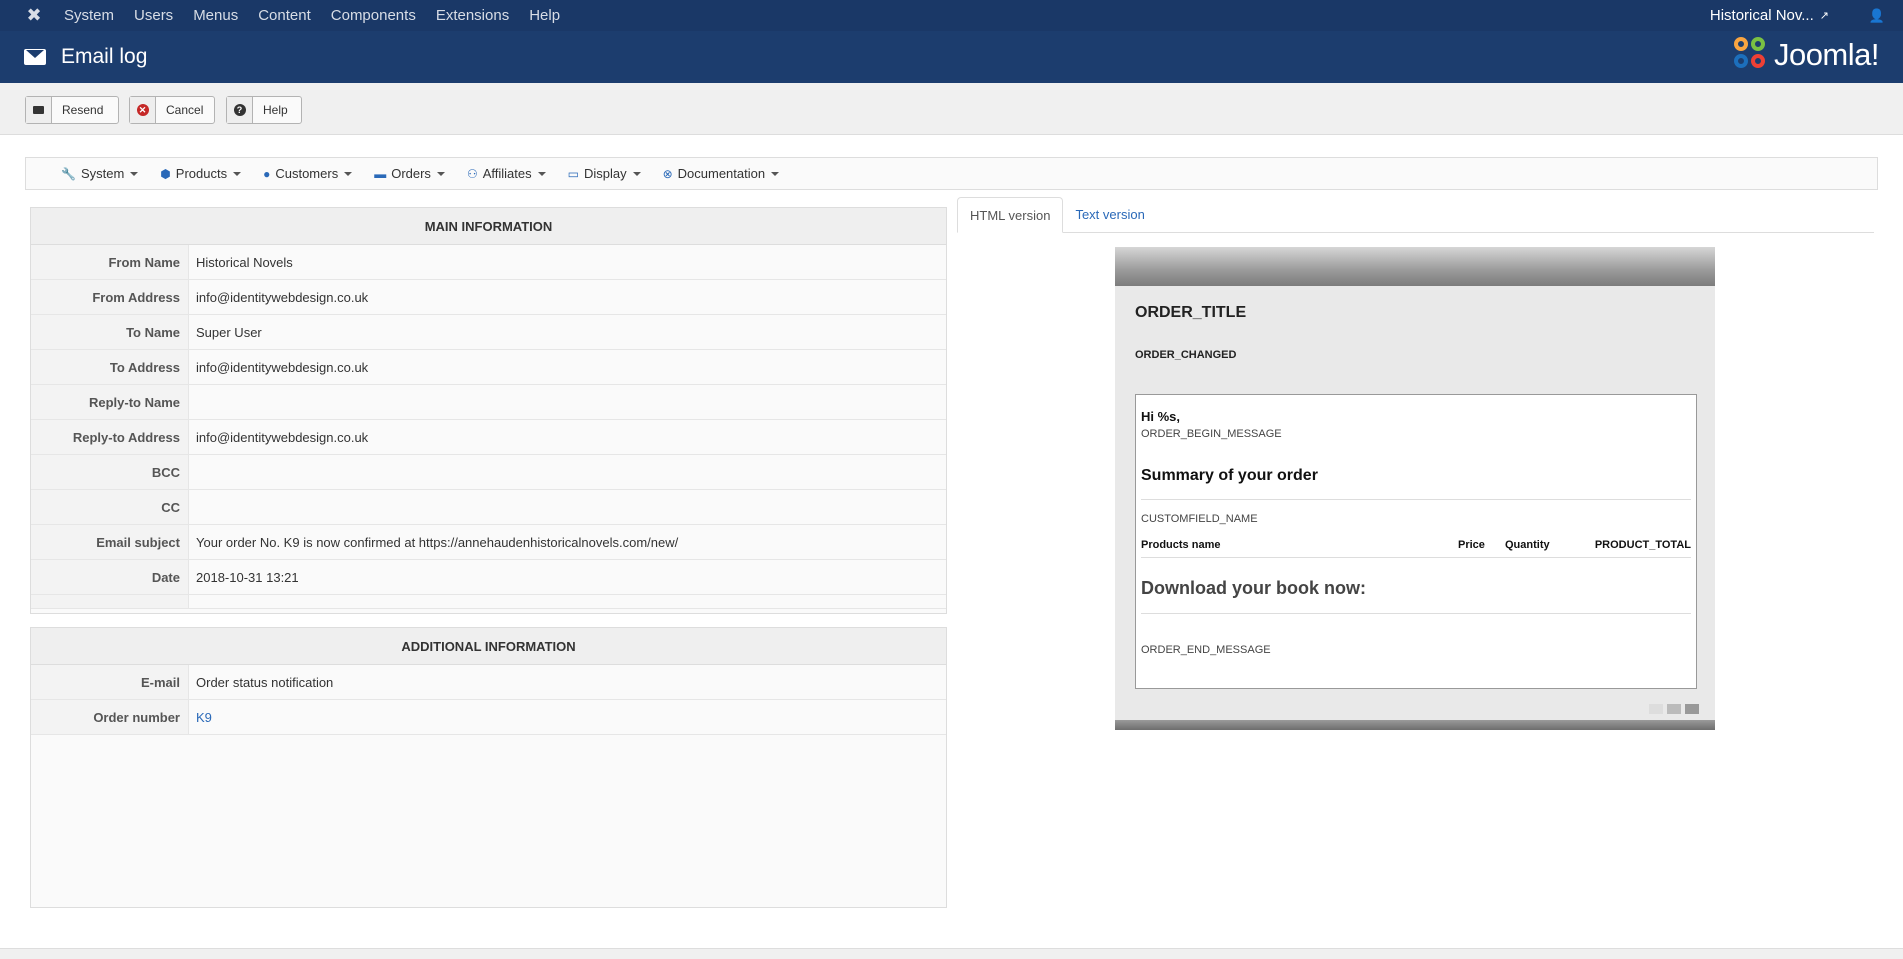 This screenshot has height=959, width=1903. I want to click on page-title: Email log, so click(104, 56).